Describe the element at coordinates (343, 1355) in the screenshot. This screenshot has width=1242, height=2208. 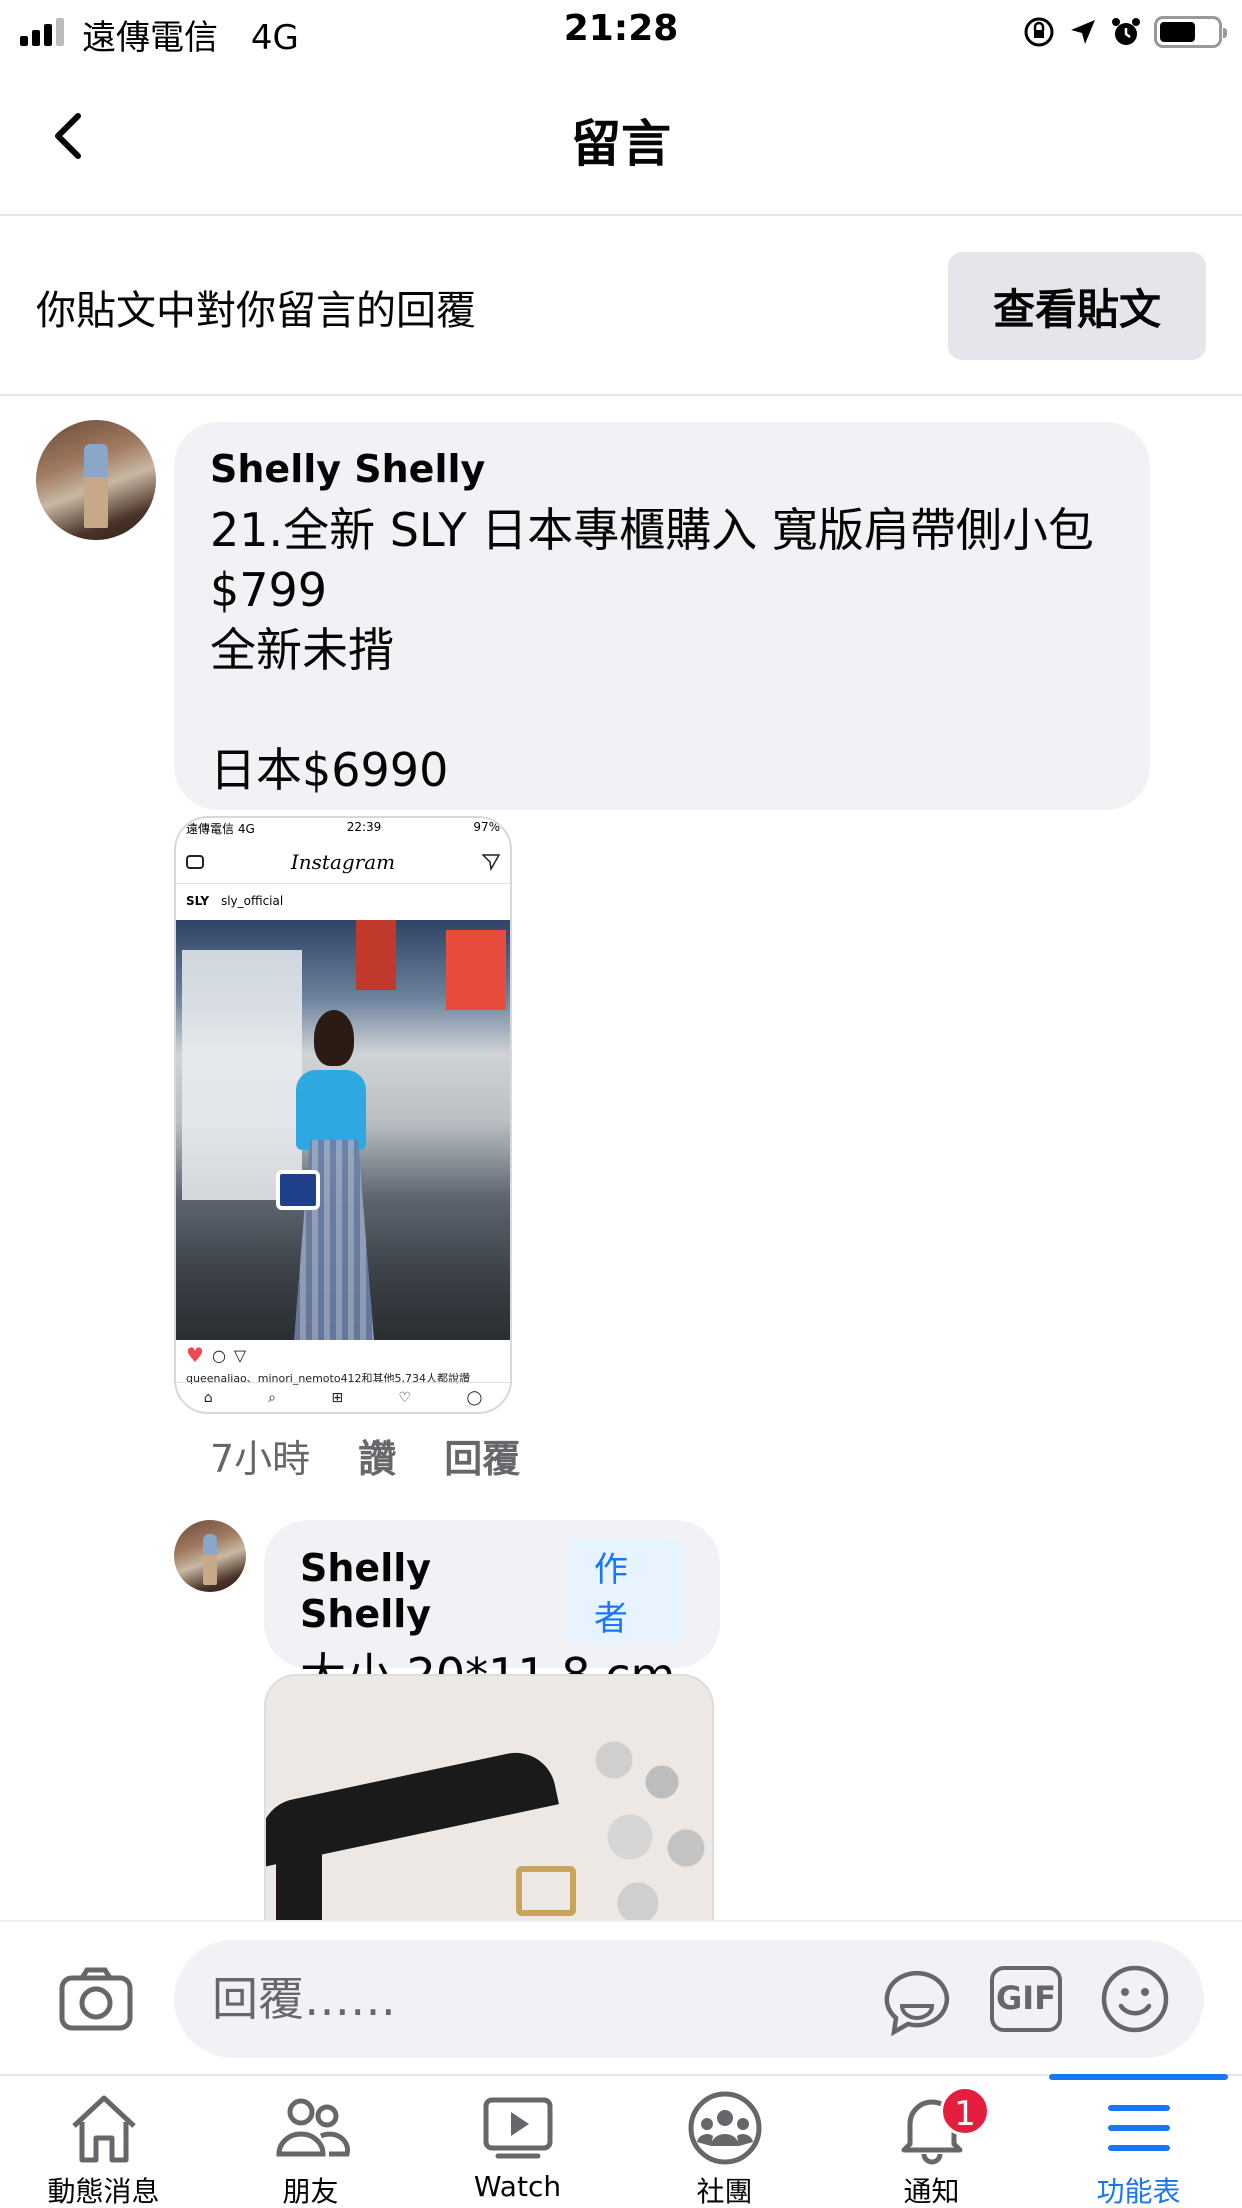
I see `attachment-actions: ♥ ○ ▽` at that location.